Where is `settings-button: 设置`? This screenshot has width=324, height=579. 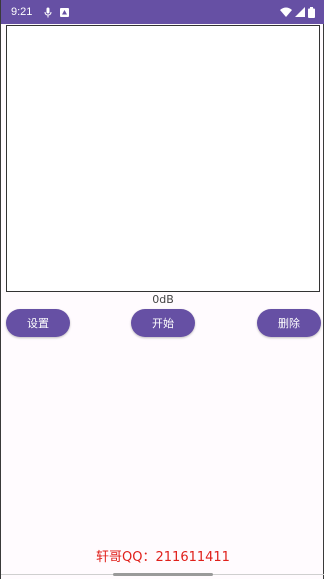
settings-button: 设置 is located at coordinates (38, 323).